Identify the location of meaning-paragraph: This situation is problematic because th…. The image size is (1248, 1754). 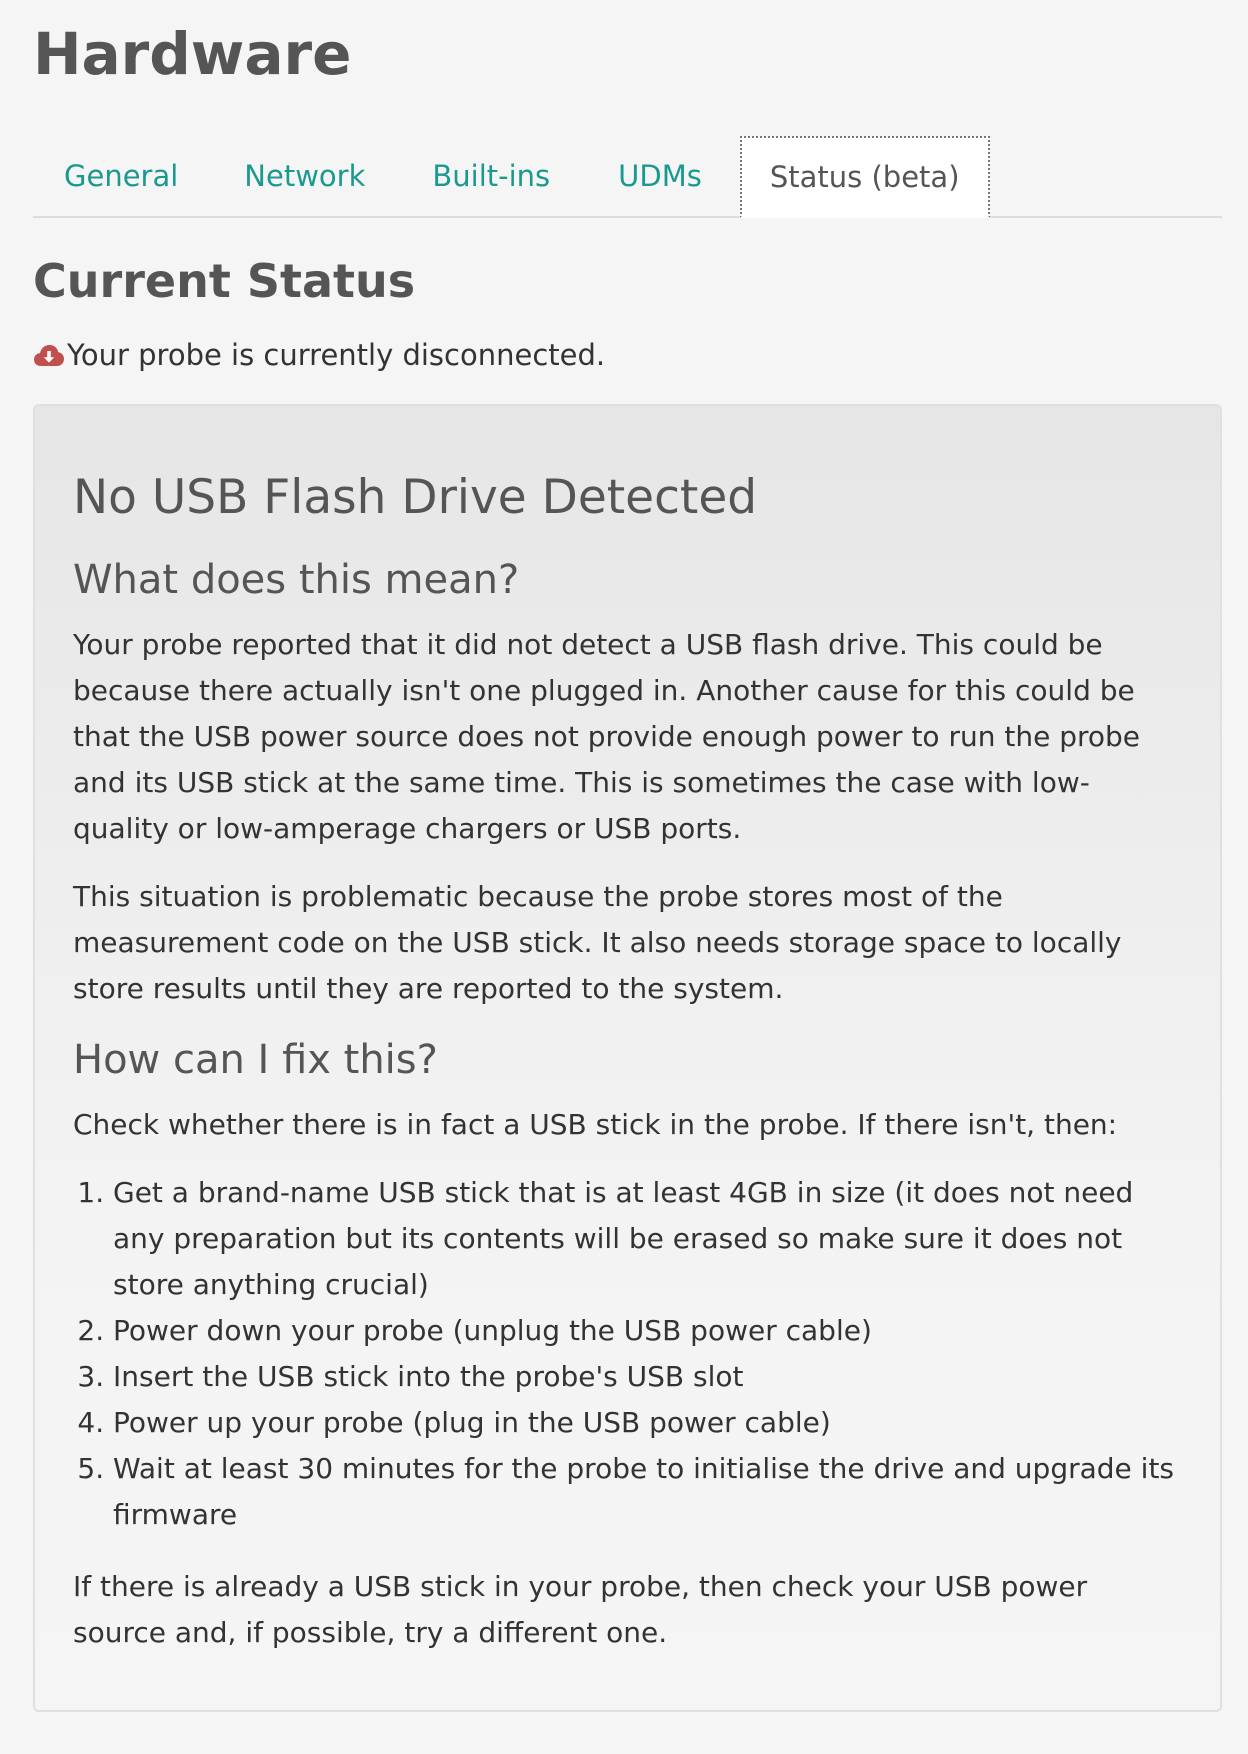
(597, 942).